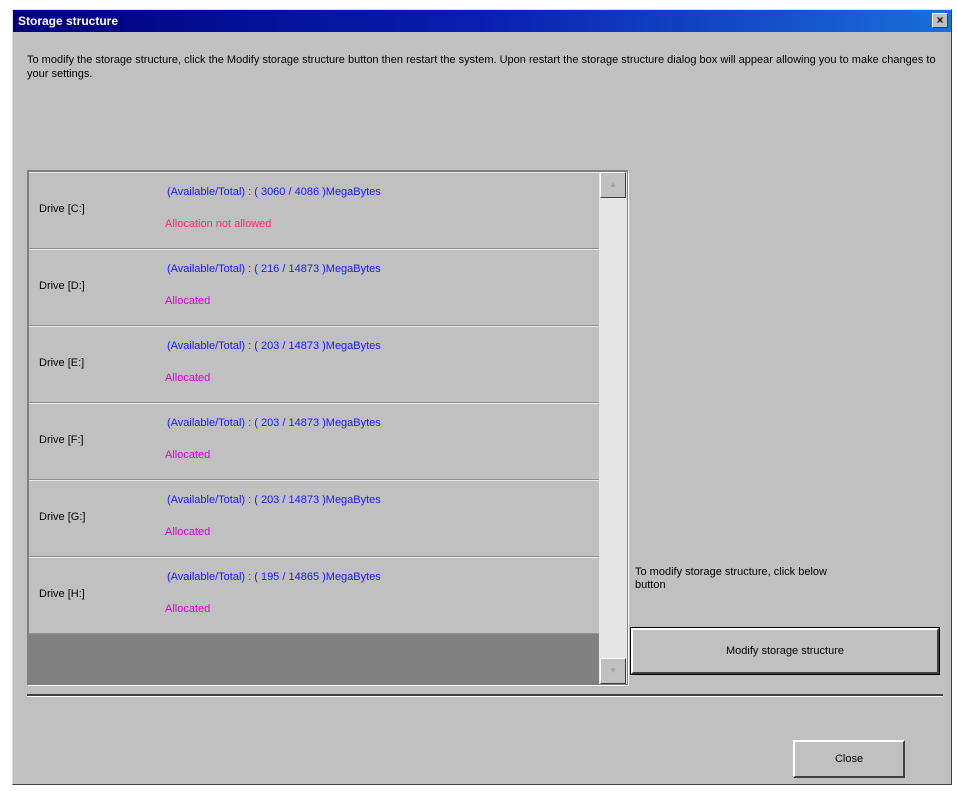  What do you see at coordinates (613, 185) in the screenshot?
I see `scroll-up-arrow-icon: ▲` at bounding box center [613, 185].